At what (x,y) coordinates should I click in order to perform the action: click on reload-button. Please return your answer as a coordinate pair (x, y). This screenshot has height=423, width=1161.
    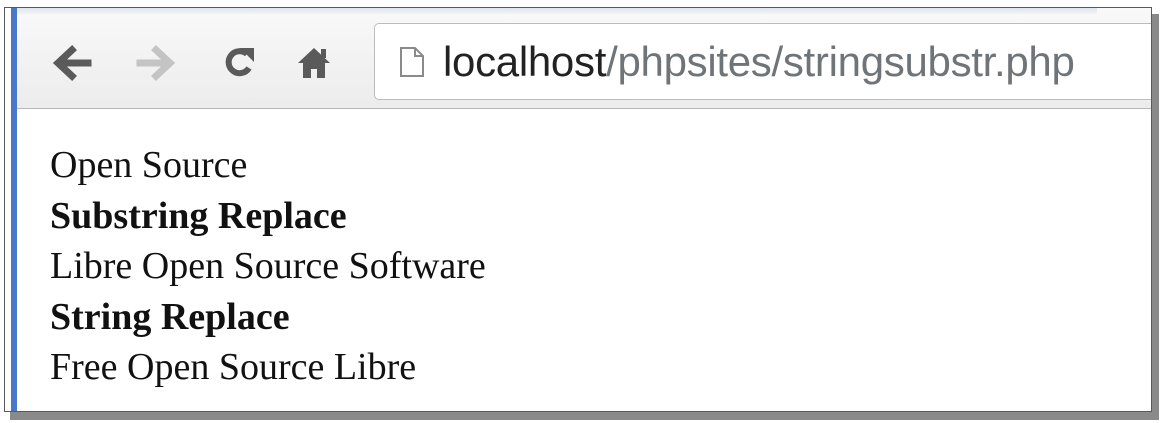
    Looking at the image, I should click on (239, 63).